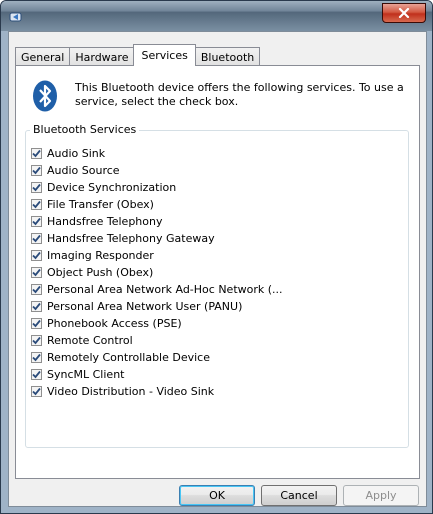 The width and height of the screenshot is (433, 514). What do you see at coordinates (157, 374) in the screenshot?
I see `service-item: SyncML Client` at bounding box center [157, 374].